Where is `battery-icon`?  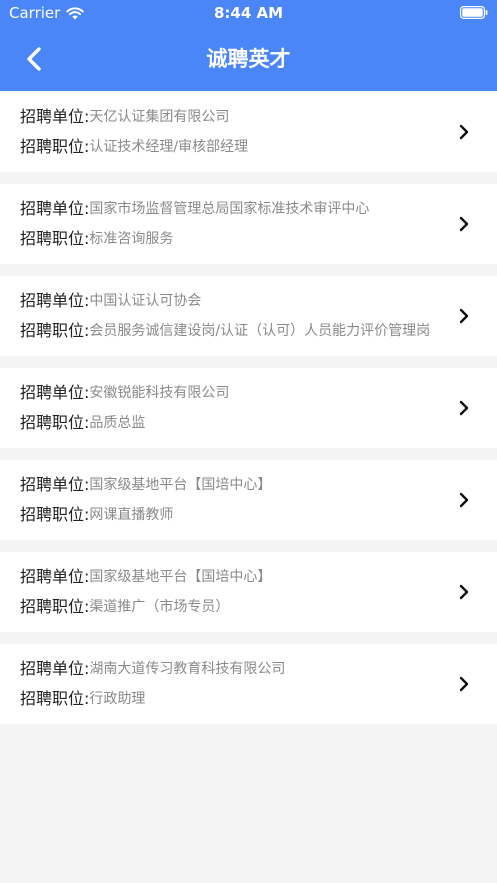 battery-icon is located at coordinates (474, 12).